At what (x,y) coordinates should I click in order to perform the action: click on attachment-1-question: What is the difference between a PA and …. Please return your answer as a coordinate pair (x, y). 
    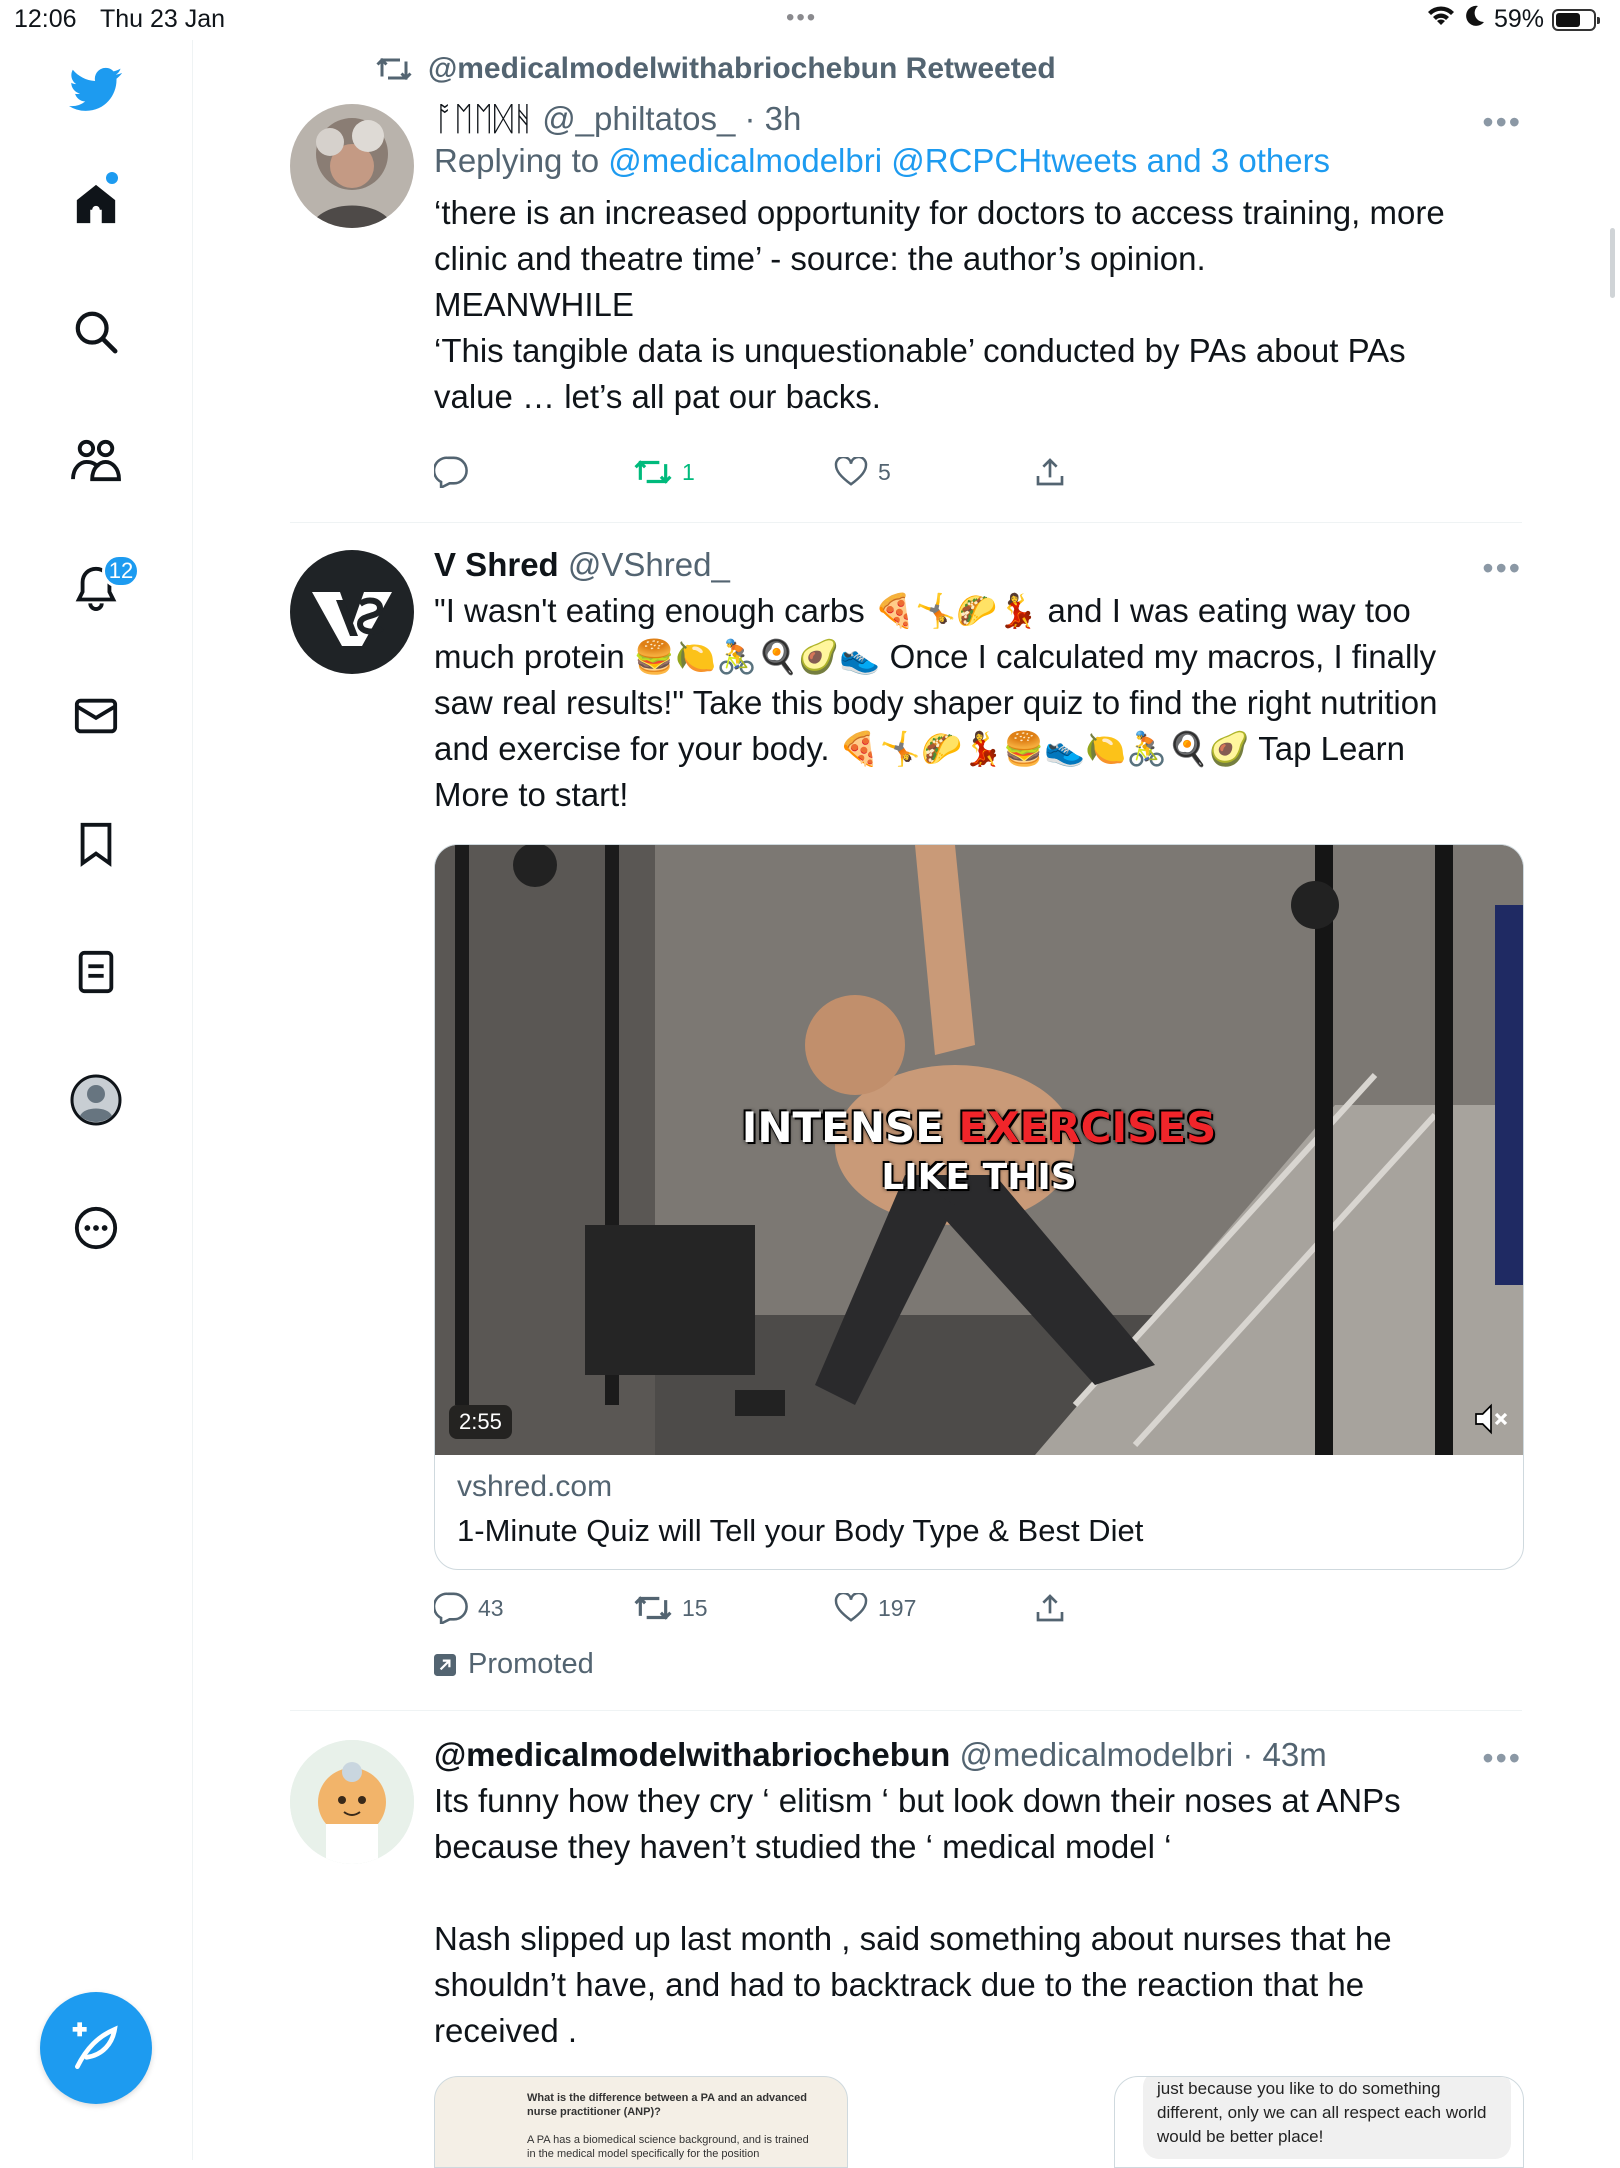
    Looking at the image, I should click on (667, 2105).